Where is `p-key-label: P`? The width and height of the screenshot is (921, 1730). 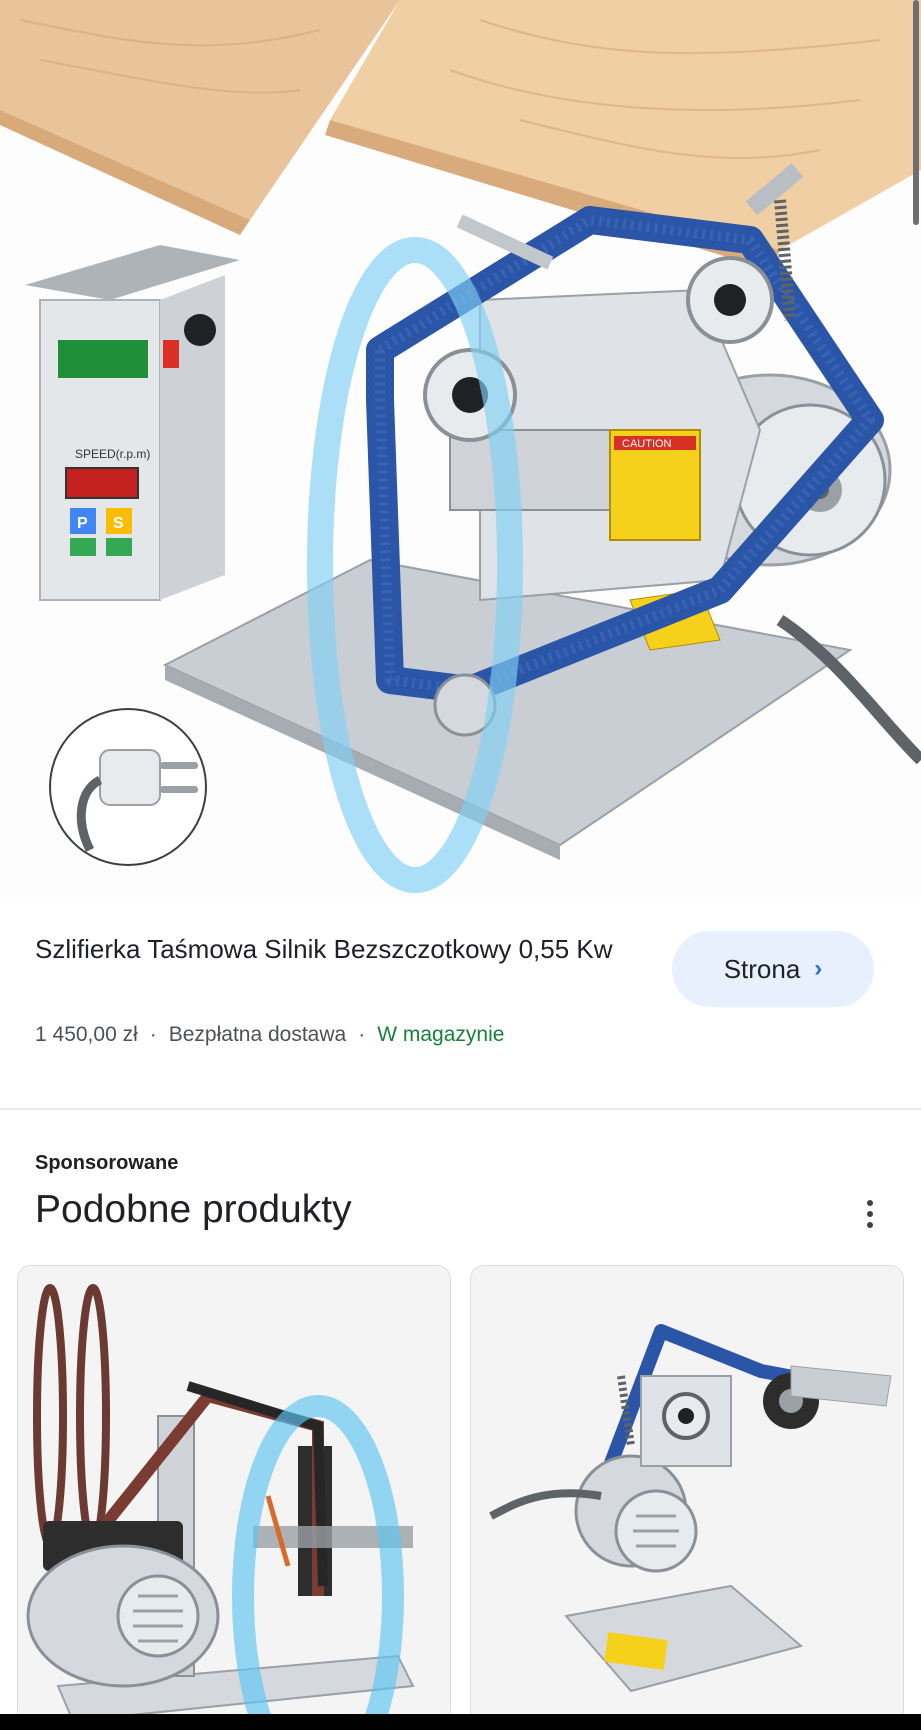 p-key-label: P is located at coordinates (82, 523).